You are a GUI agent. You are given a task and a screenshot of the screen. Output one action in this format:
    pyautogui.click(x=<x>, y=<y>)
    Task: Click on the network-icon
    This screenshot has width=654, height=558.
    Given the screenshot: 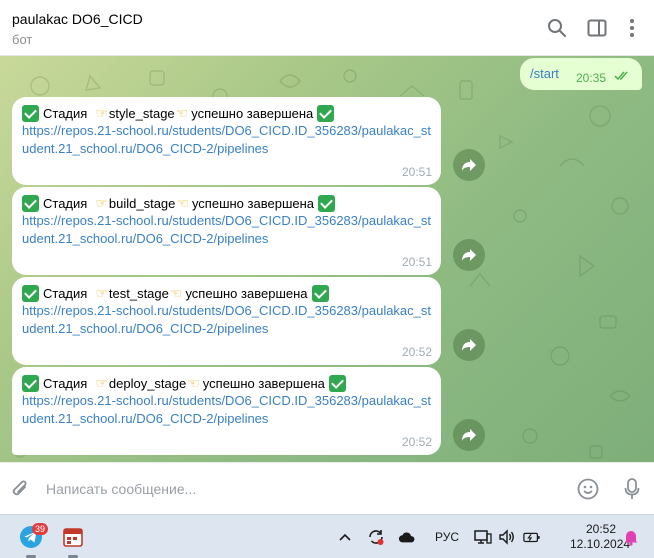 What is the action you would take?
    pyautogui.click(x=483, y=537)
    